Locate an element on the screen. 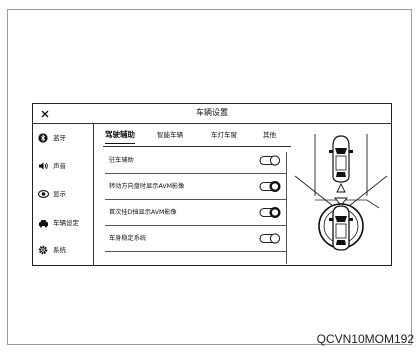 This screenshot has width=420, height=355. setting-row-avm-first-drive: 首次挂D挡显示AVM影像 is located at coordinates (196, 213).